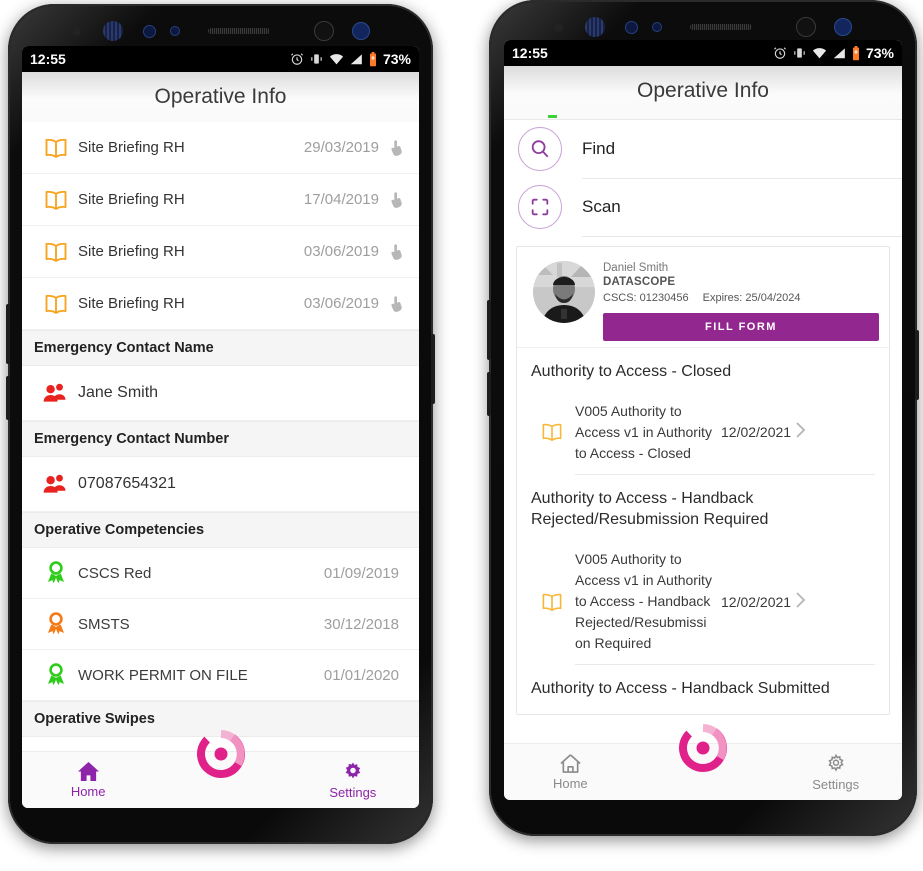 The height and width of the screenshot is (871, 923). Describe the element at coordinates (703, 149) in the screenshot. I see `action-find: Find` at that location.